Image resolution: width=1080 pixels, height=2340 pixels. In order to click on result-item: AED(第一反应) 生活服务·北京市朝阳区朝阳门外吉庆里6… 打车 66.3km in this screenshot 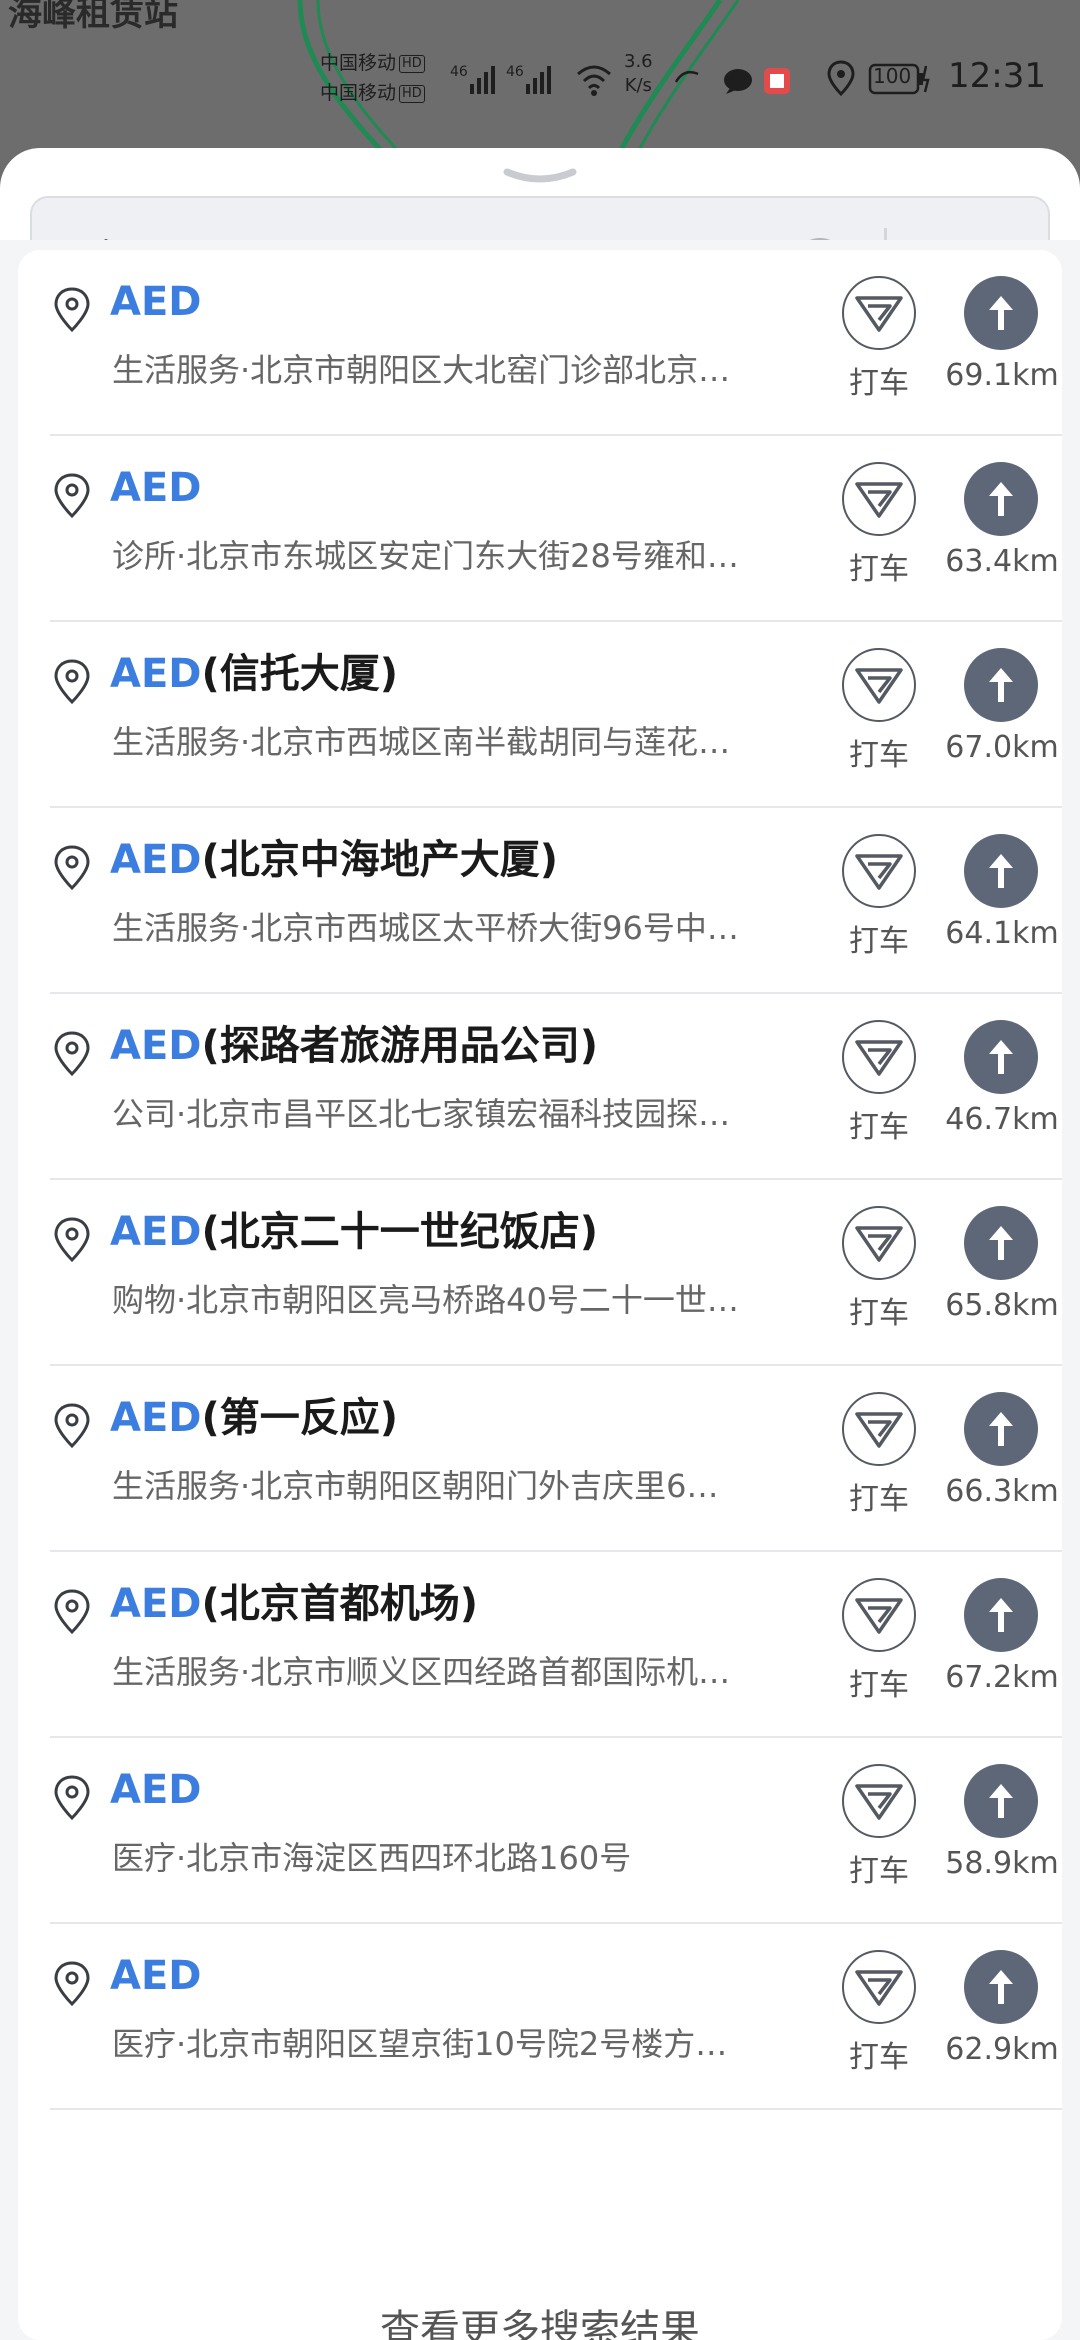, I will do `click(540, 1459)`.